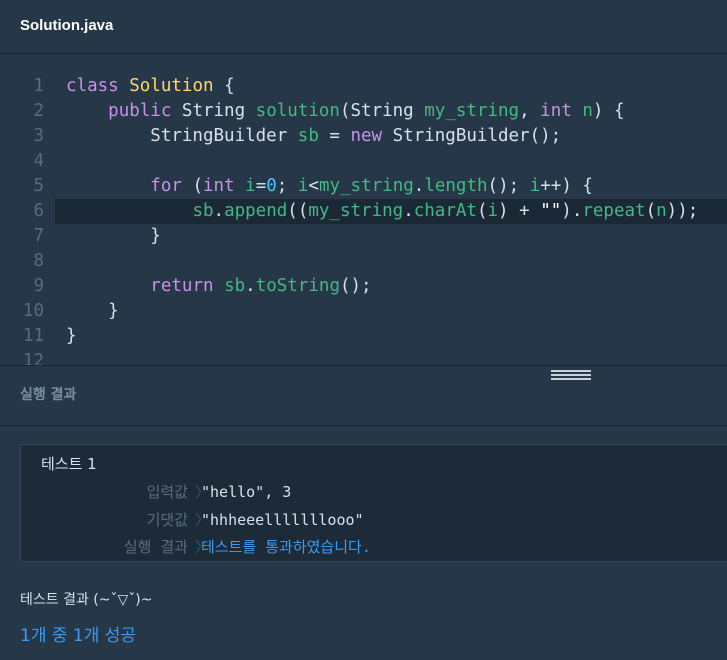 The image size is (727, 660). I want to click on line-number: 2, so click(38, 111).